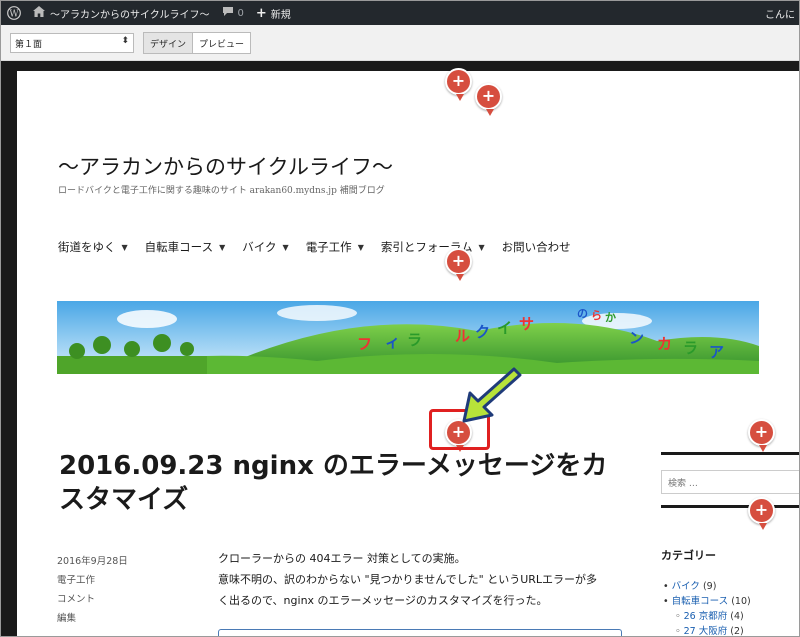 This screenshot has height=637, width=800. I want to click on header-letter: イ, so click(505, 328).